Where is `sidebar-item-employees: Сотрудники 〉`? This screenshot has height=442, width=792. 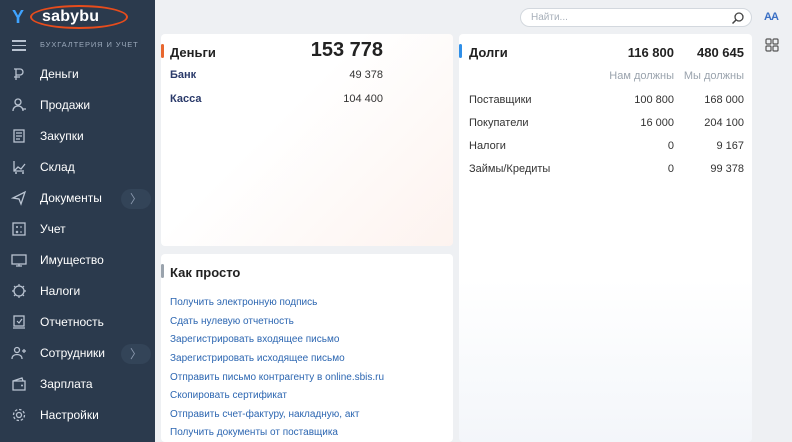
sidebar-item-employees: Сотрудники 〉 is located at coordinates (77, 353).